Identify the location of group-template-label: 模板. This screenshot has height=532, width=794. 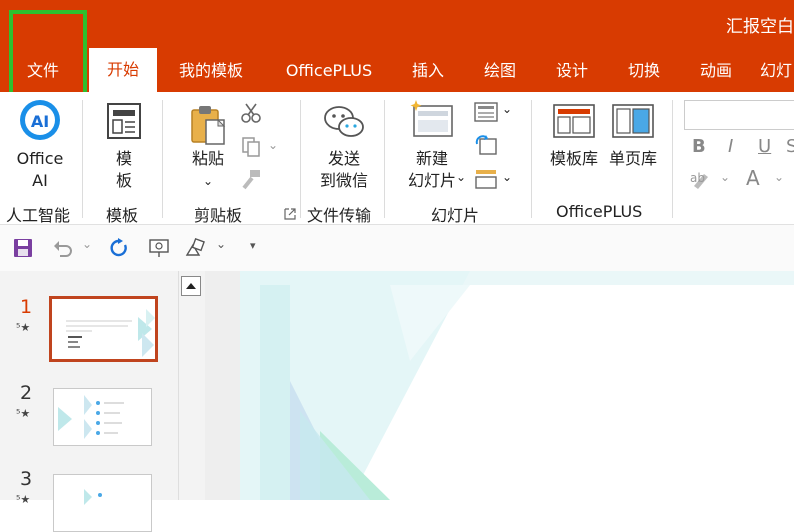
(122, 215).